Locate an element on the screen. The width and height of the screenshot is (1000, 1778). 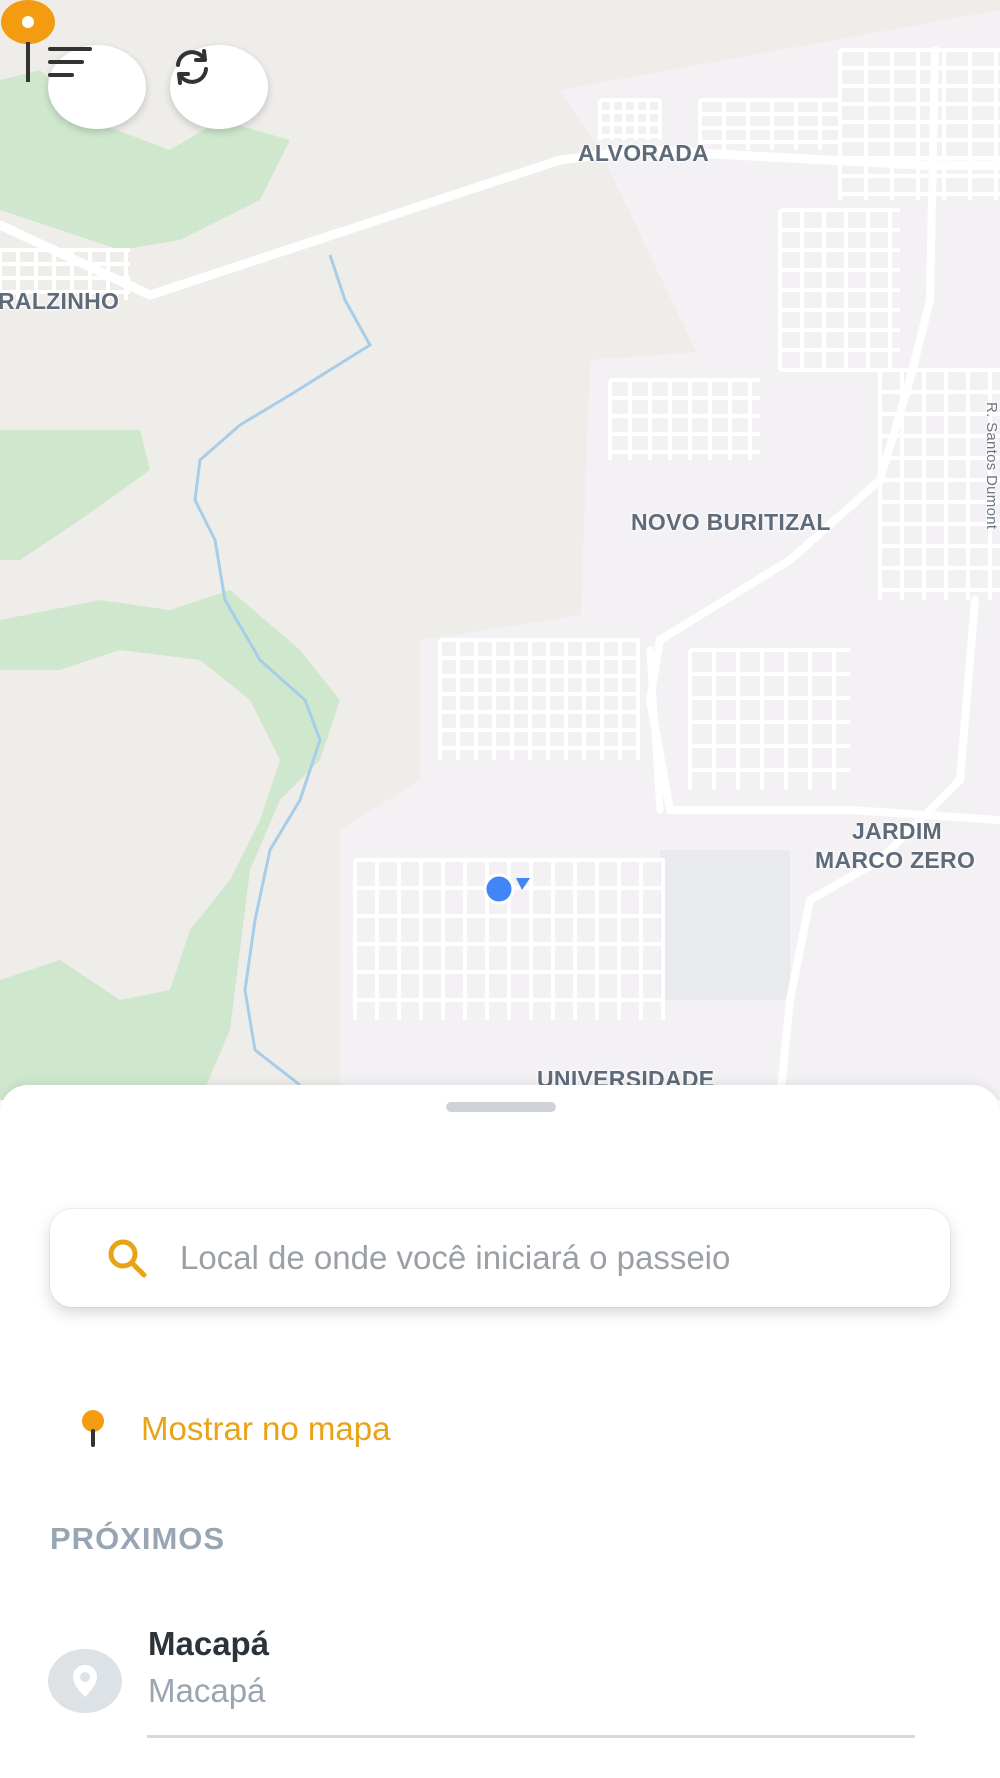
map-label-jardim: JARDIM is located at coordinates (897, 831).